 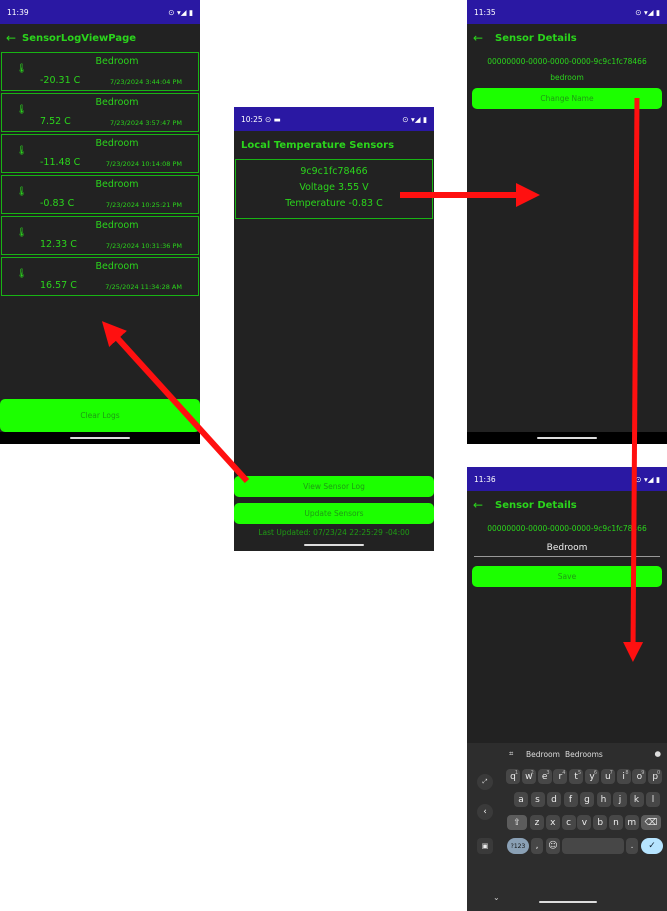 I want to click on key-b: b, so click(x=600, y=822).